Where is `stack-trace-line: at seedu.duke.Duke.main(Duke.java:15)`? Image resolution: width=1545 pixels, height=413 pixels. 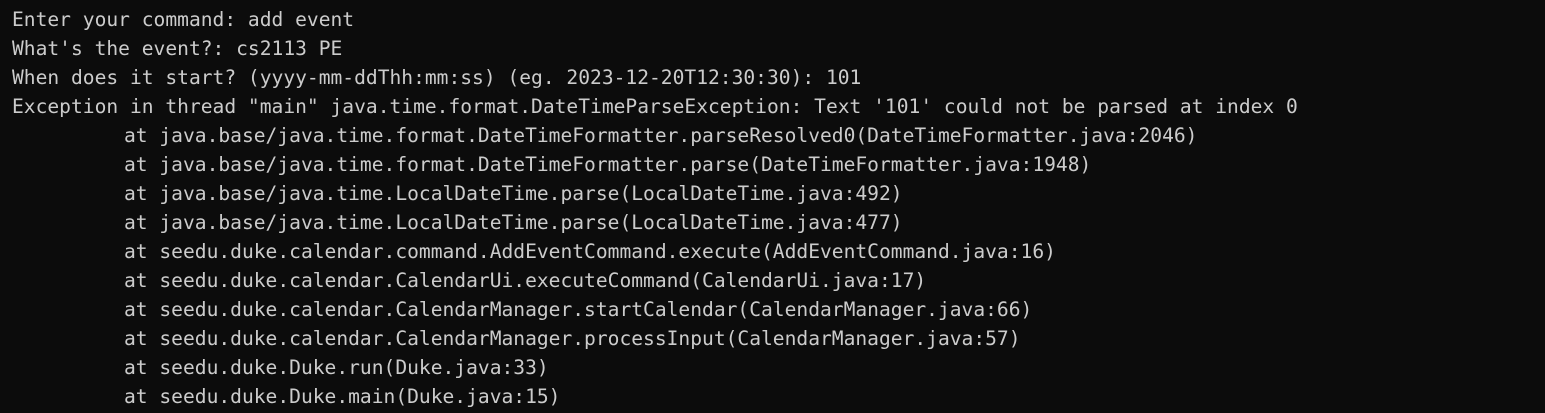 stack-trace-line: at seedu.duke.Duke.main(Duke.java:15) is located at coordinates (342, 396).